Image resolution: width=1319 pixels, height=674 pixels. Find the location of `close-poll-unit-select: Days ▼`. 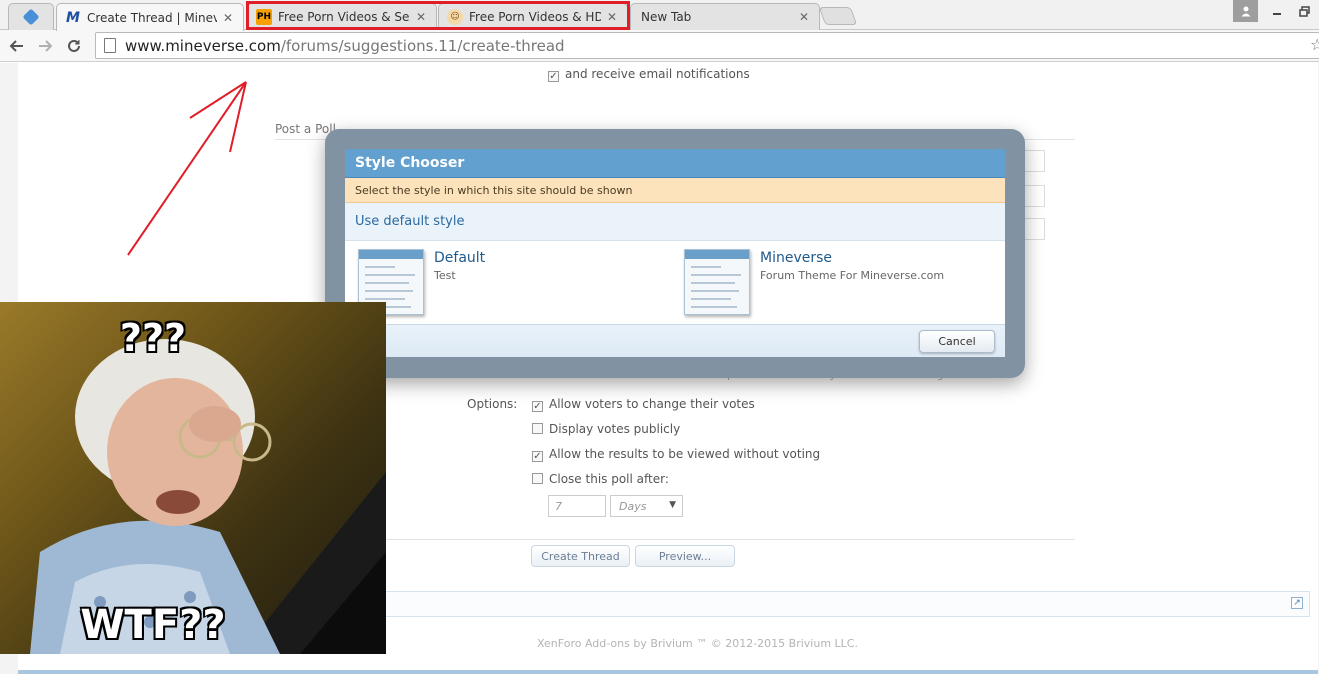

close-poll-unit-select: Days ▼ is located at coordinates (646, 506).